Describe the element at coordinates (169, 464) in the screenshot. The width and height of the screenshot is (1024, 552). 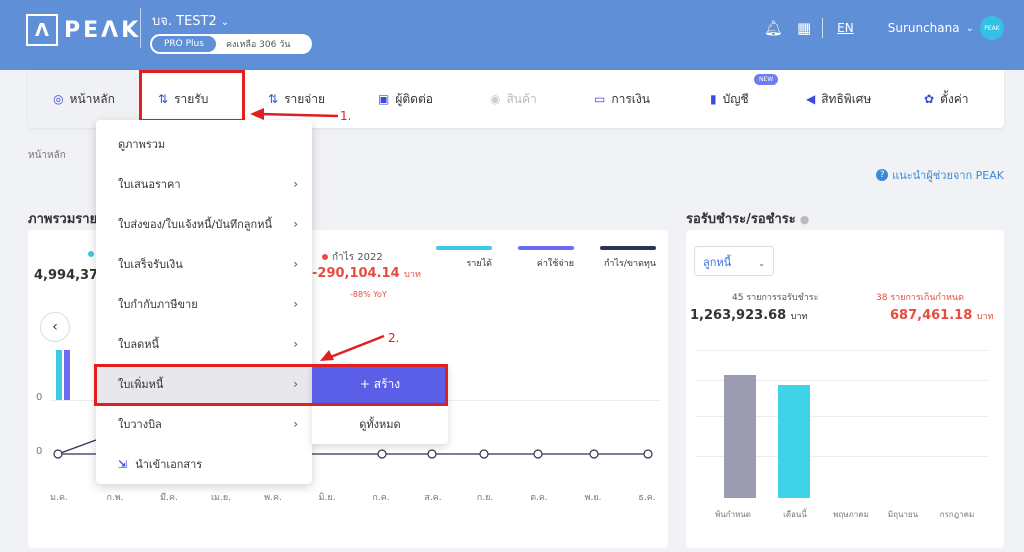
I see `menu-label: นำเข้าเอกสาร` at that location.